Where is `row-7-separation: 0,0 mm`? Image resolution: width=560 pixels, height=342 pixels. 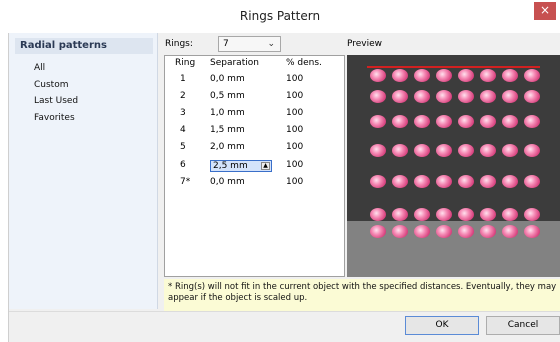 row-7-separation: 0,0 mm is located at coordinates (227, 182).